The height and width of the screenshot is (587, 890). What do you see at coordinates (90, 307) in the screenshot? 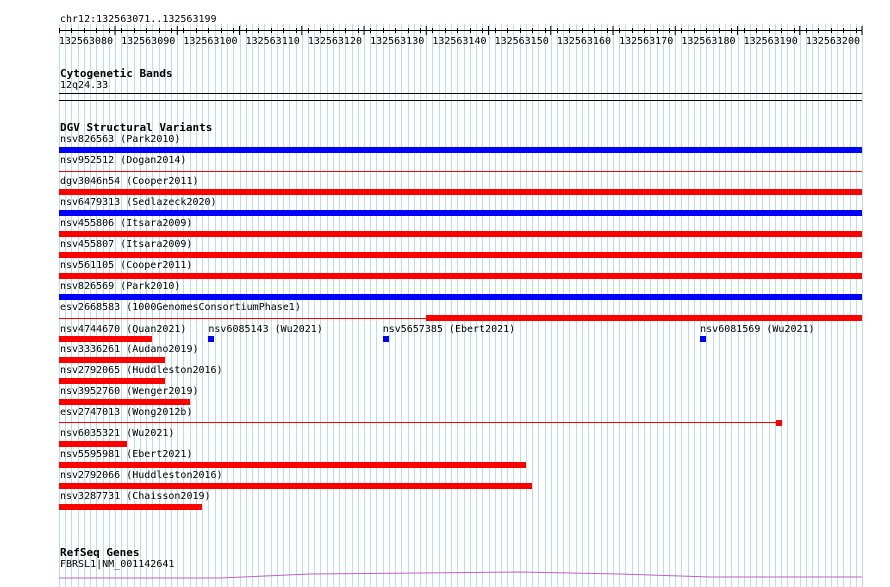
I see `sv-id: esv2668583` at bounding box center [90, 307].